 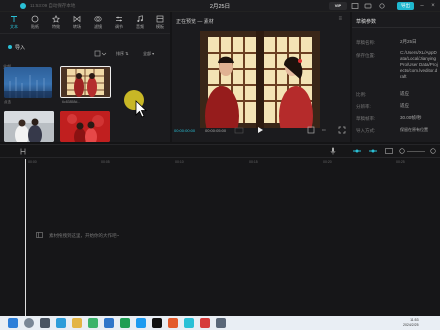 What do you see at coordinates (414, 129) in the screenshot?
I see `prop-value: 保留在原有位置` at bounding box center [414, 129].